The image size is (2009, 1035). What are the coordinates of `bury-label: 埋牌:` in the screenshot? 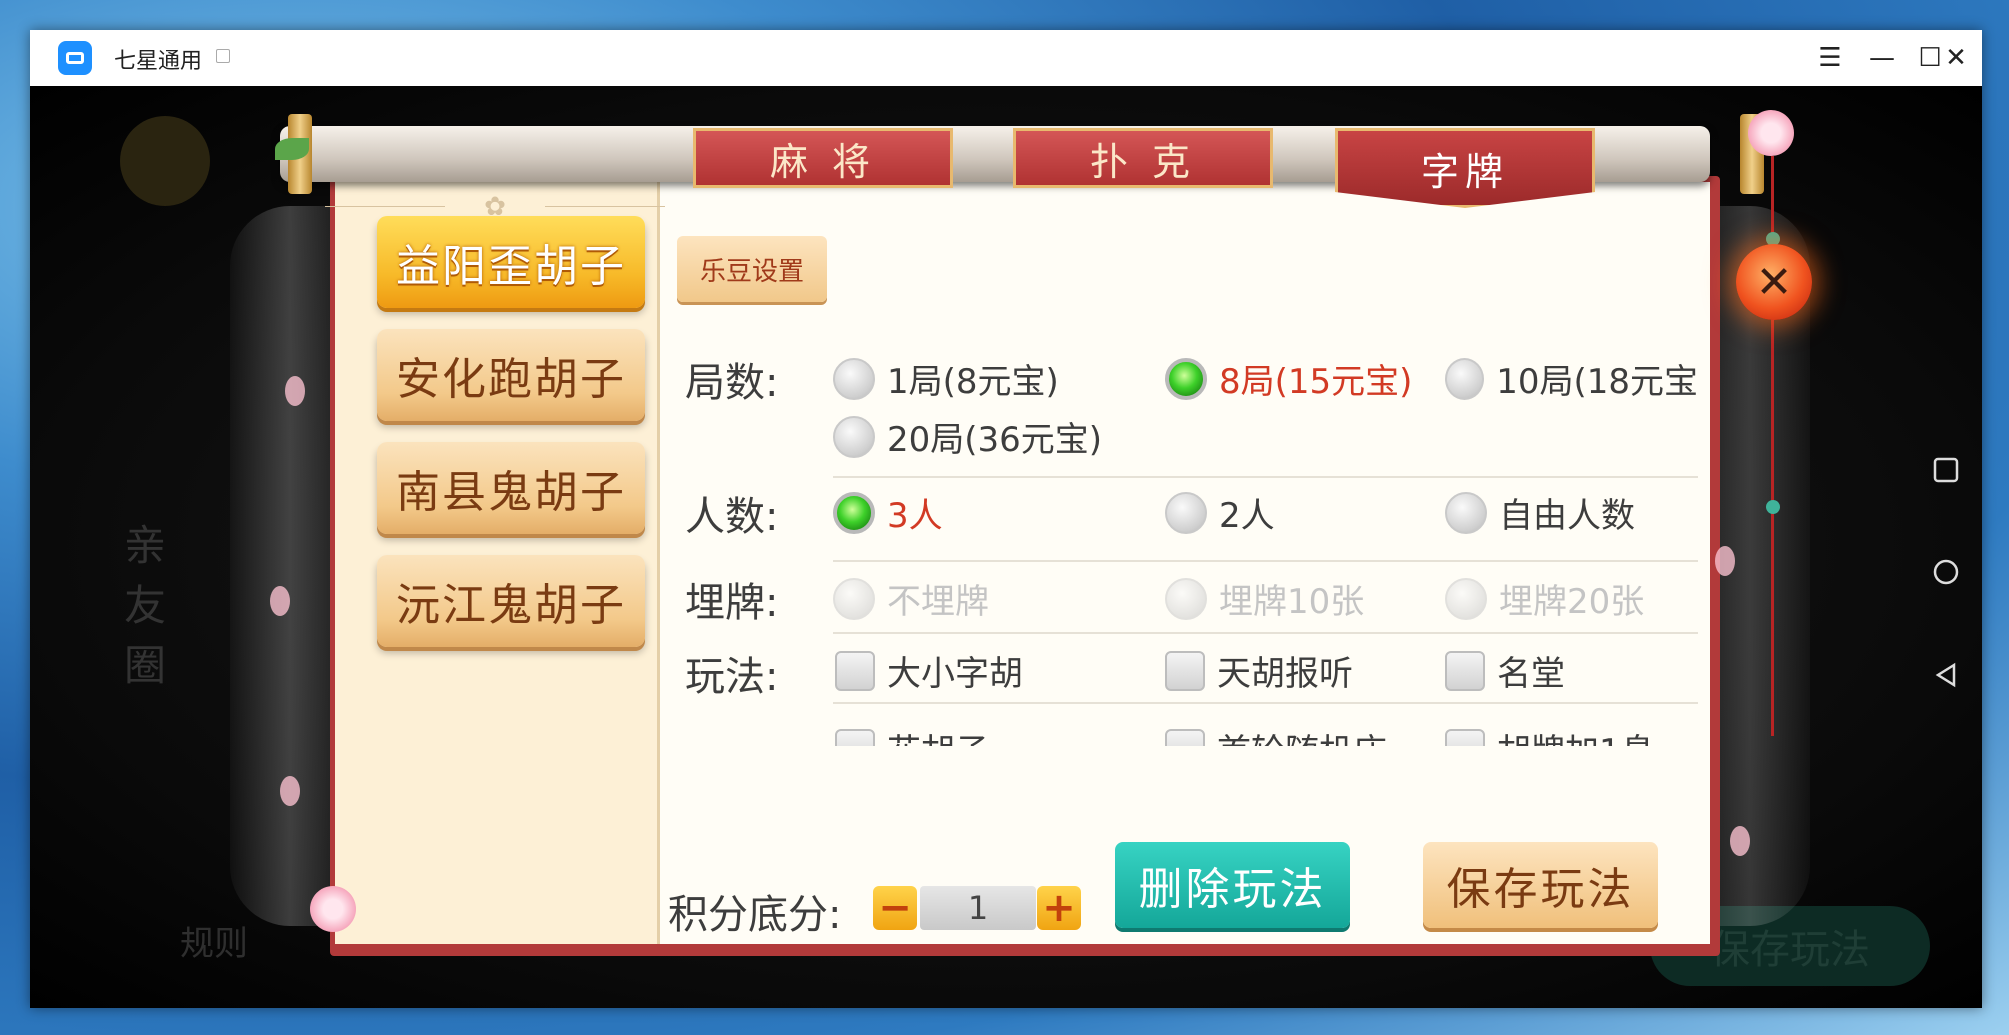 It's located at (732, 603).